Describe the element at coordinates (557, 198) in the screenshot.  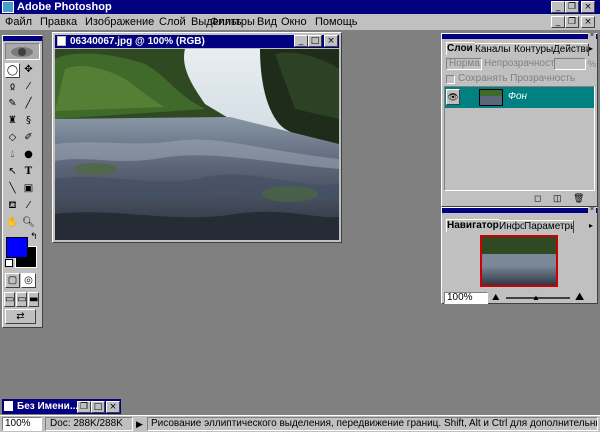
I see `new-layer-icon: ◫` at that location.